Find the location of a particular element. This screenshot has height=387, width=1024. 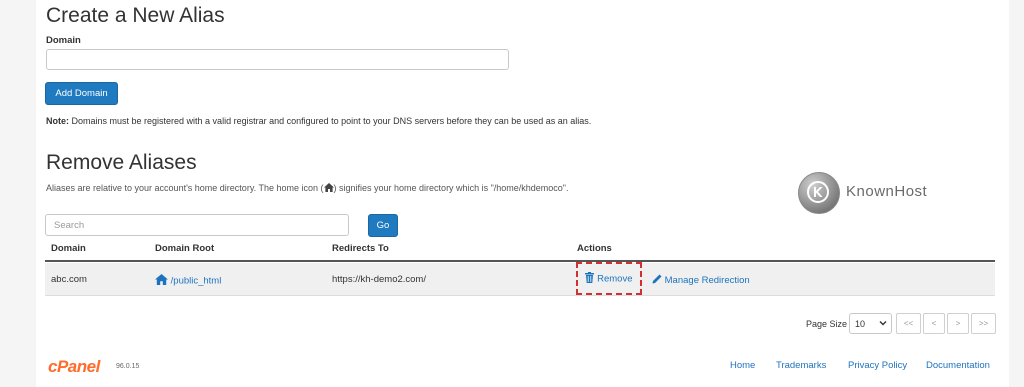

go-button: Go is located at coordinates (383, 225).